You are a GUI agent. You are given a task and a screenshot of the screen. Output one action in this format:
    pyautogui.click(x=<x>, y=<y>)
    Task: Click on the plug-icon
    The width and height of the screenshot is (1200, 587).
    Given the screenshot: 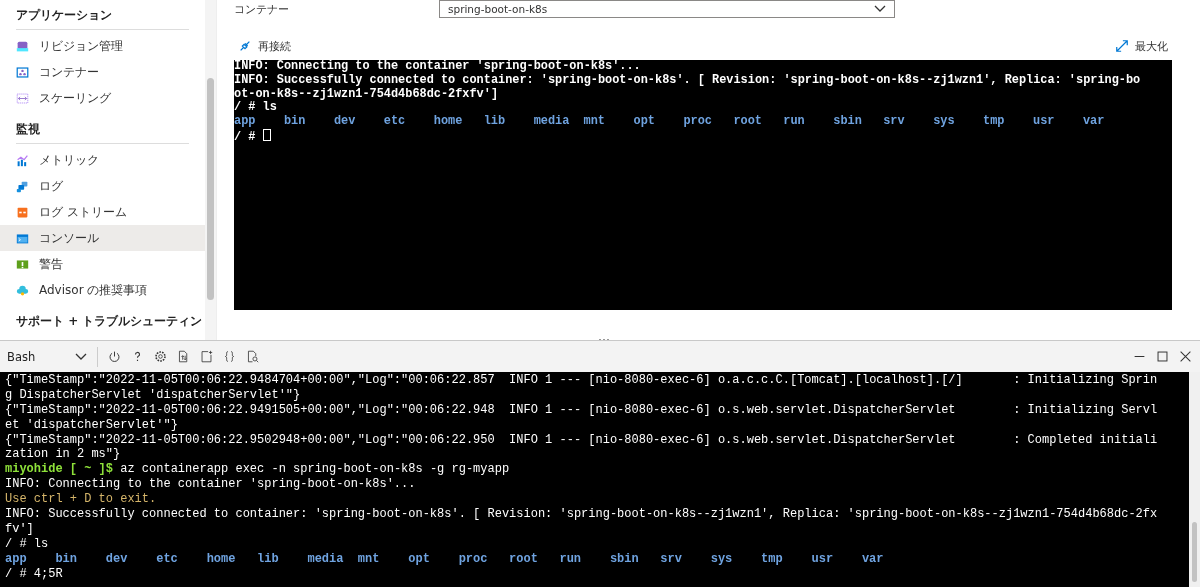 What is the action you would take?
    pyautogui.click(x=245, y=46)
    